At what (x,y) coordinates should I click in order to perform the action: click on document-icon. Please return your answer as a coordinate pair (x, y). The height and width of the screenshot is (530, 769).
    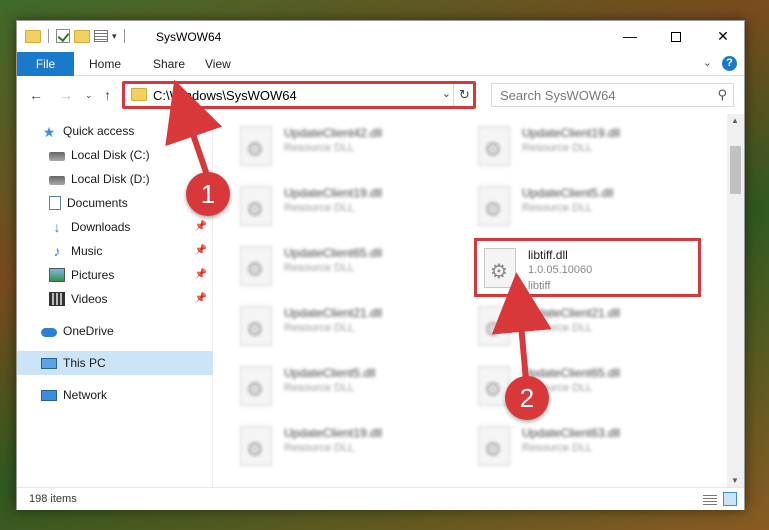
    Looking at the image, I should click on (55, 203).